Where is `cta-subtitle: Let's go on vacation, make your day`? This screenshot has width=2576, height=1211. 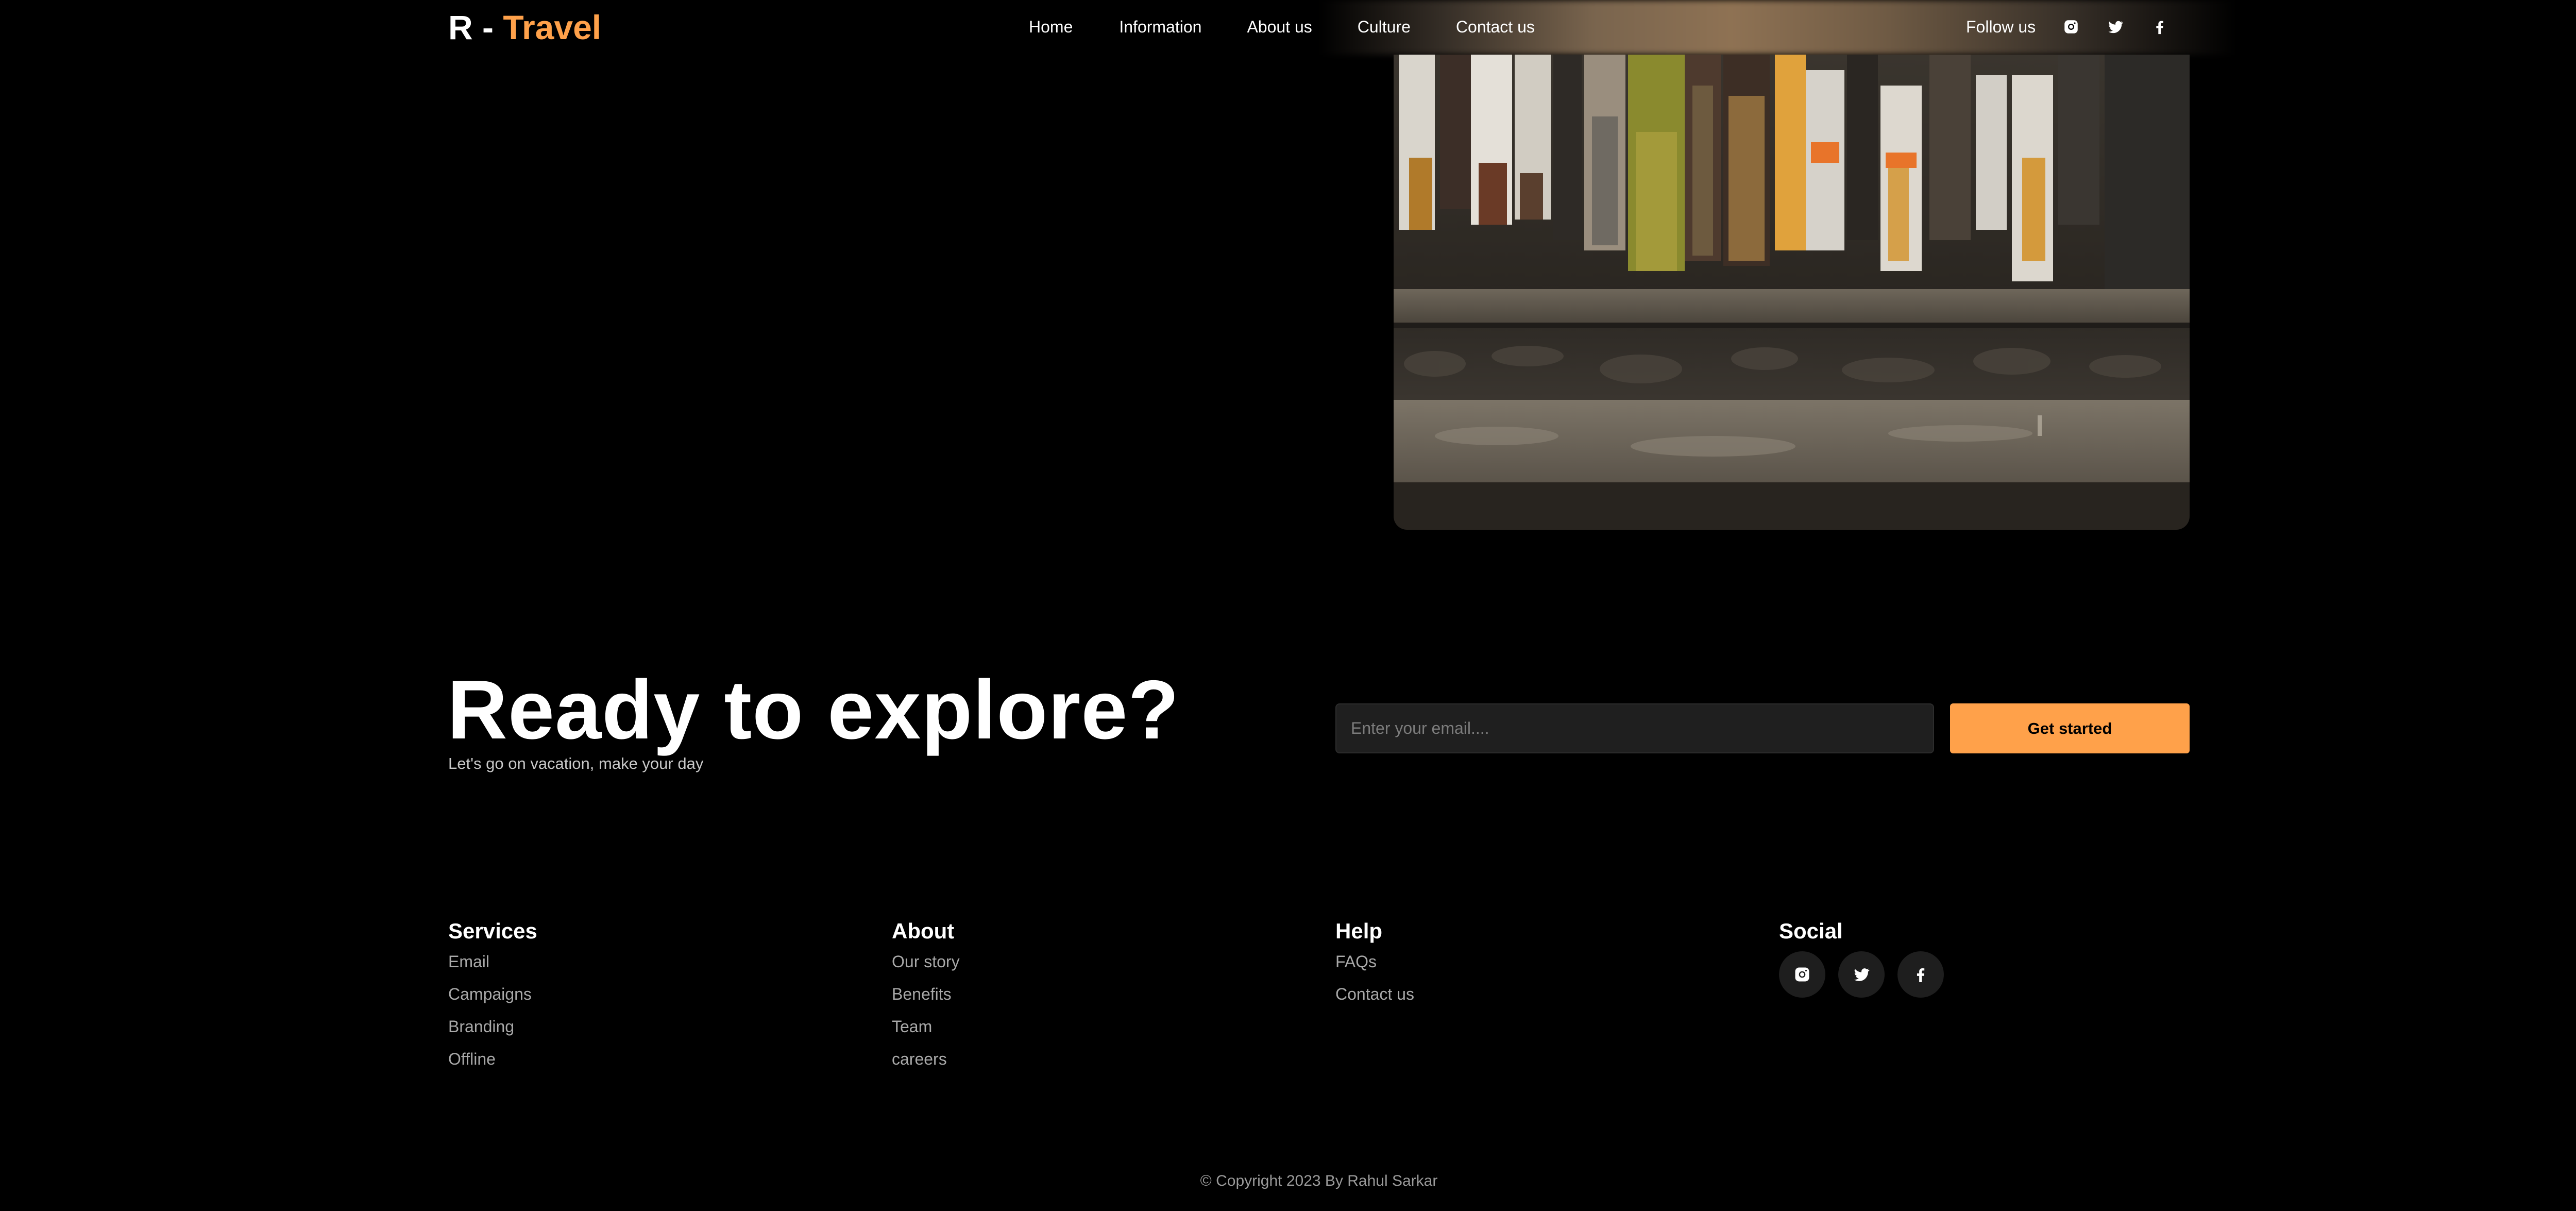 cta-subtitle: Let's go on vacation, make your day is located at coordinates (576, 763).